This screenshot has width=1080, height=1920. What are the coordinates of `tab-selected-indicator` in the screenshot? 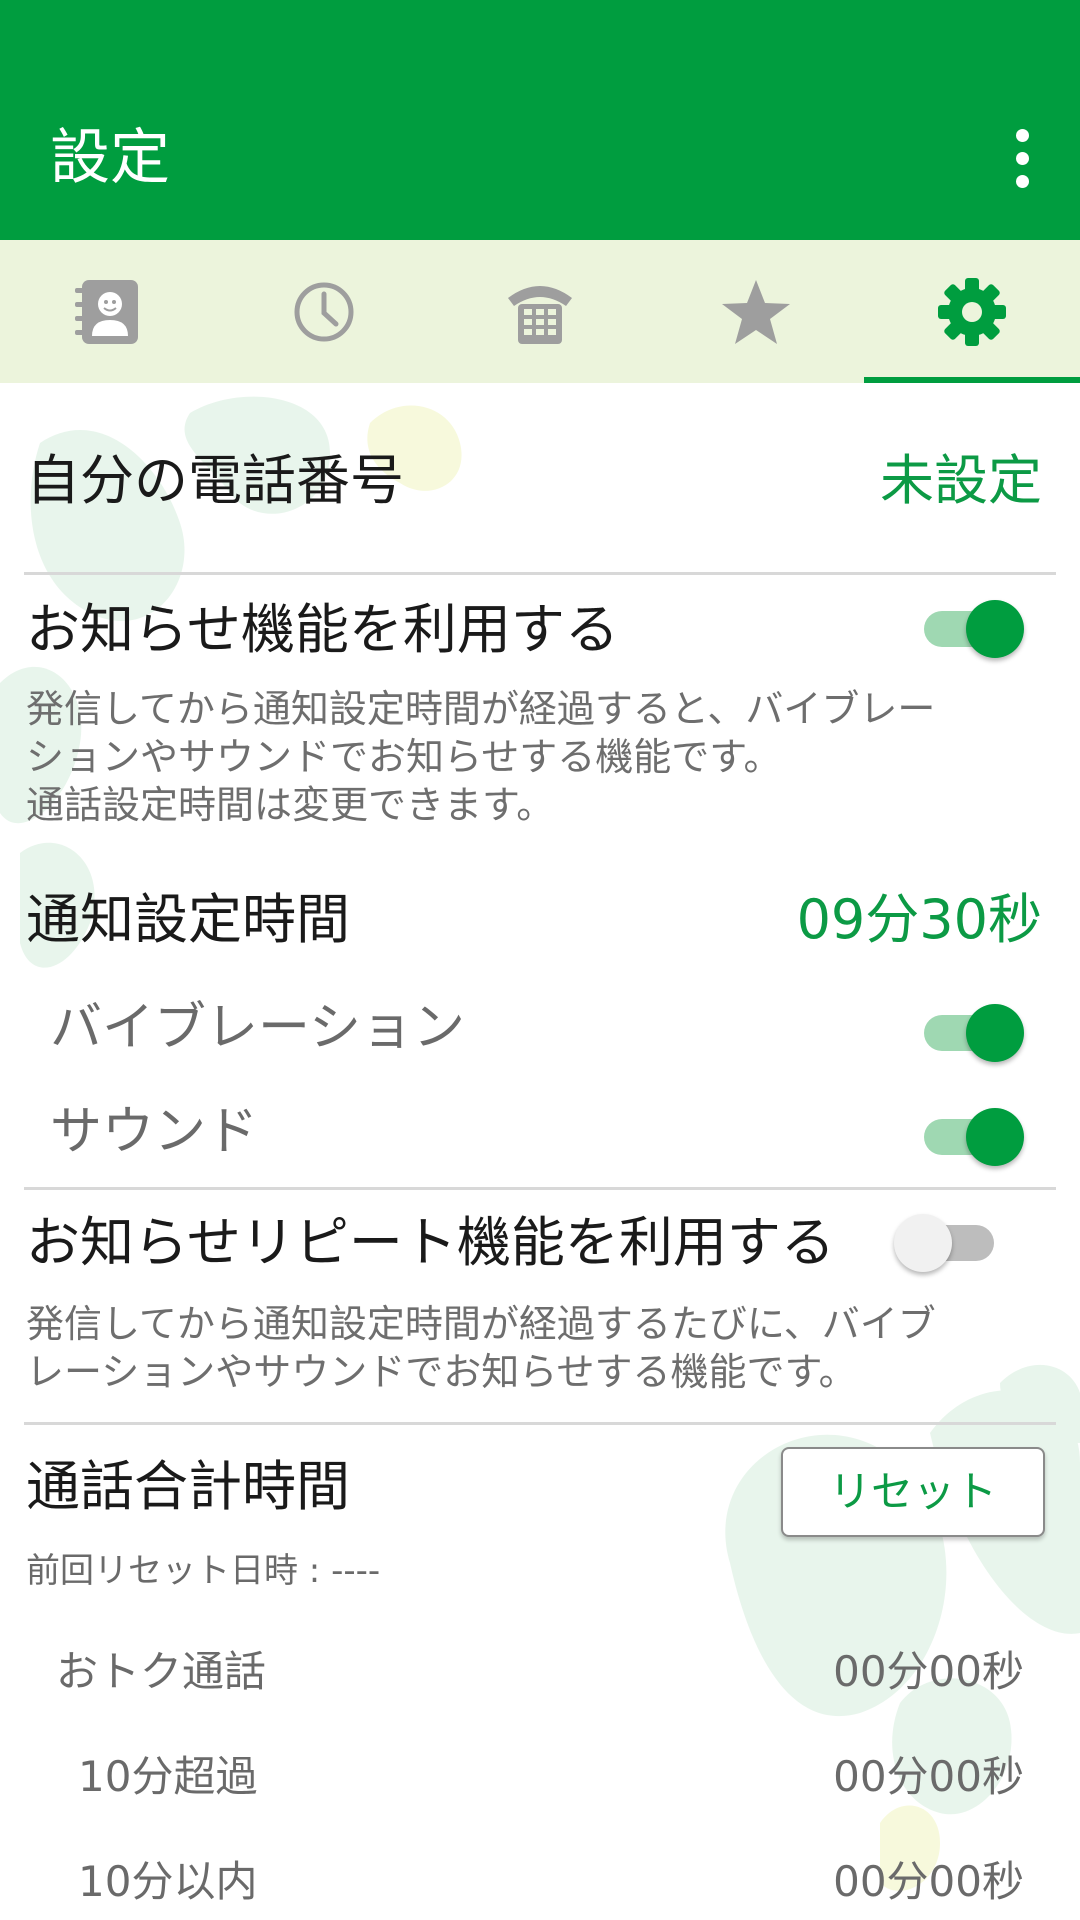 It's located at (972, 380).